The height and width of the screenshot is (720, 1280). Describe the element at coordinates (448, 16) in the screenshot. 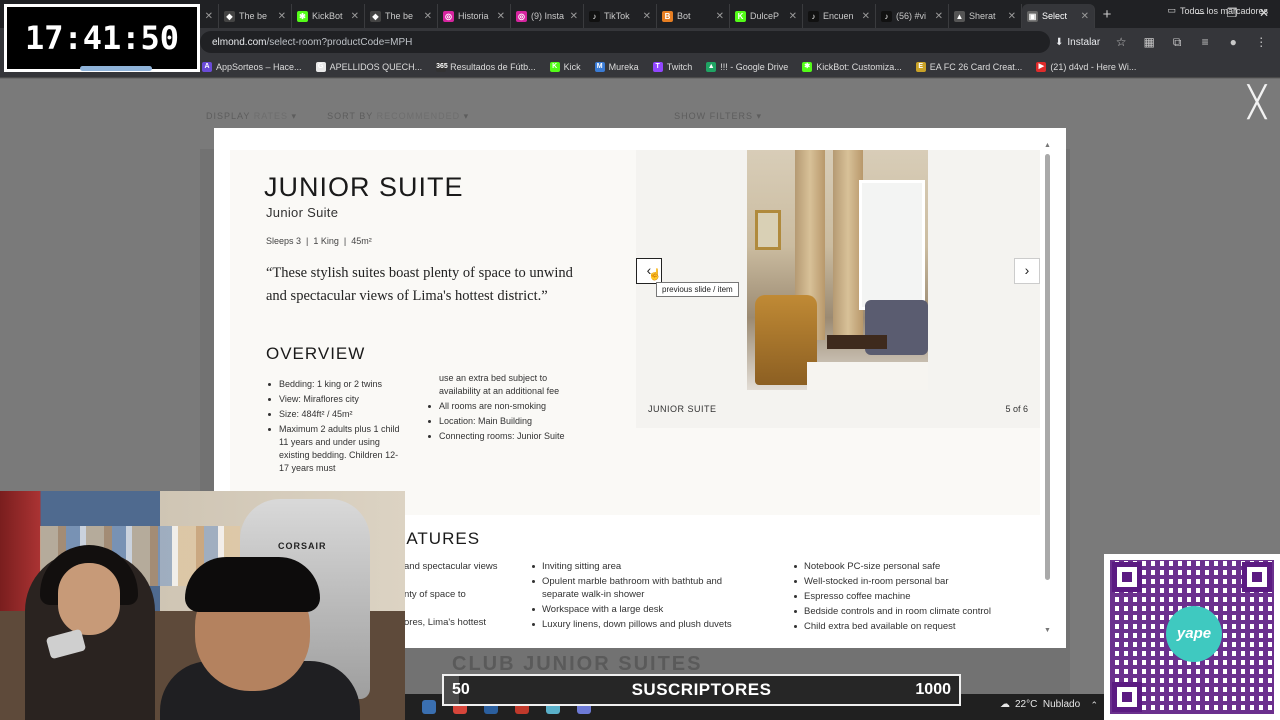

I see `tab-favicon-icon: ◎` at that location.